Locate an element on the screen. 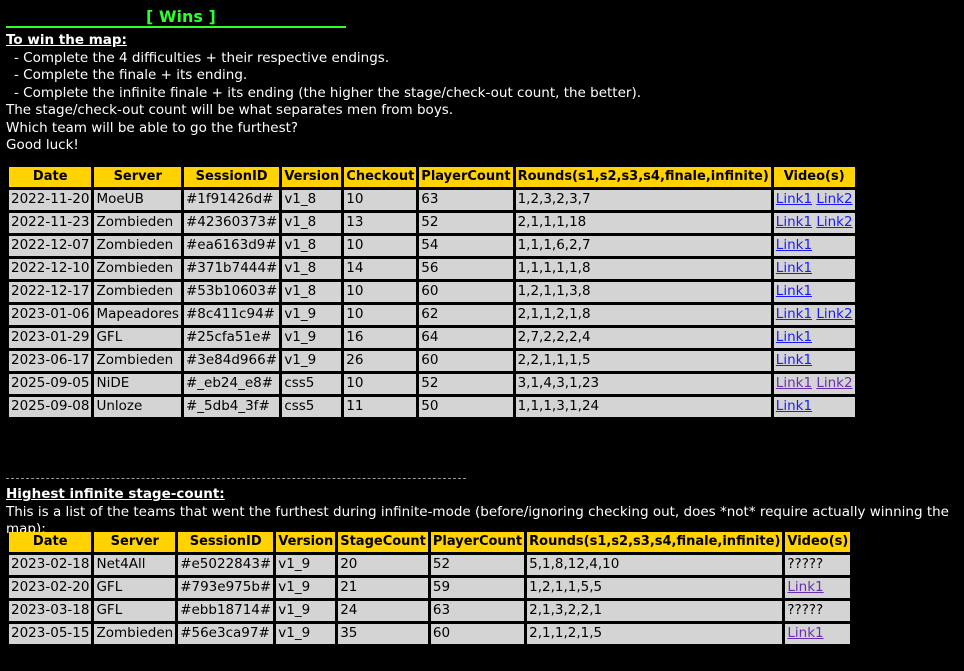 The height and width of the screenshot is (671, 964). cell-server: GFL is located at coordinates (135, 611).